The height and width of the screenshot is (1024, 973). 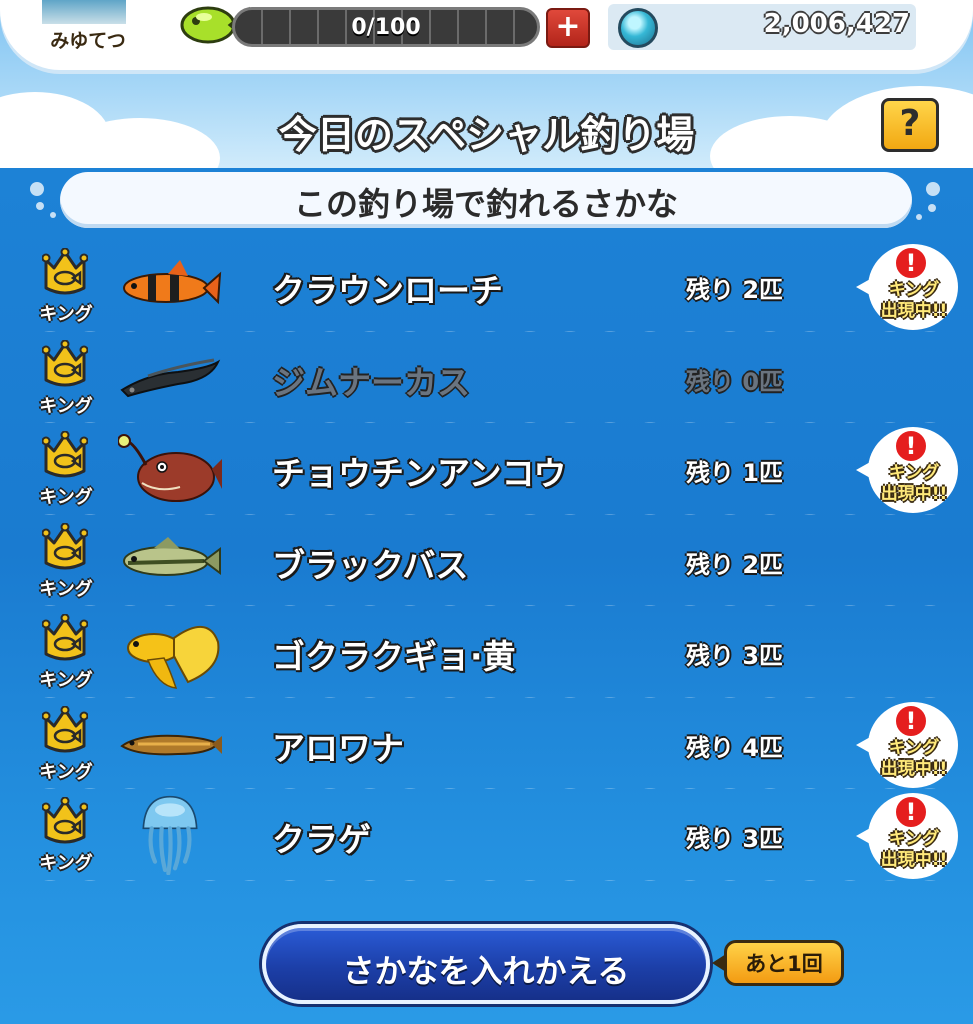 I want to click on yellow-paradise-fish-icon, so click(x=170, y=652).